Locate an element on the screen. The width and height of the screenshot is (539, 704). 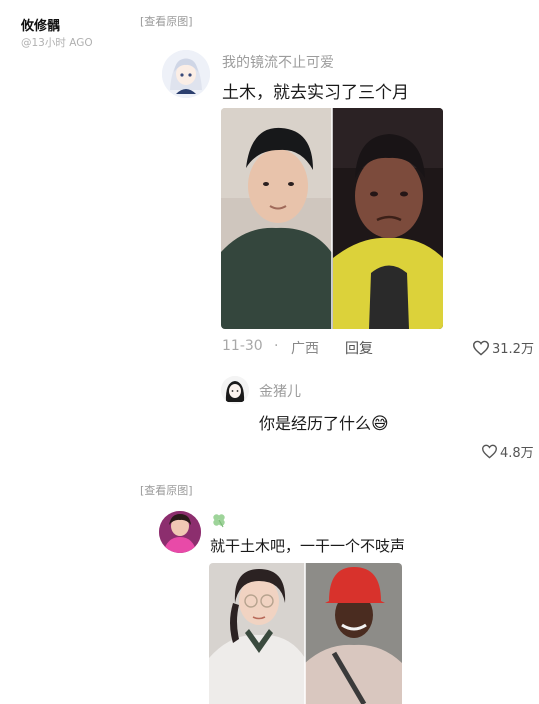
post-time: @13小时 AGO is located at coordinates (57, 43).